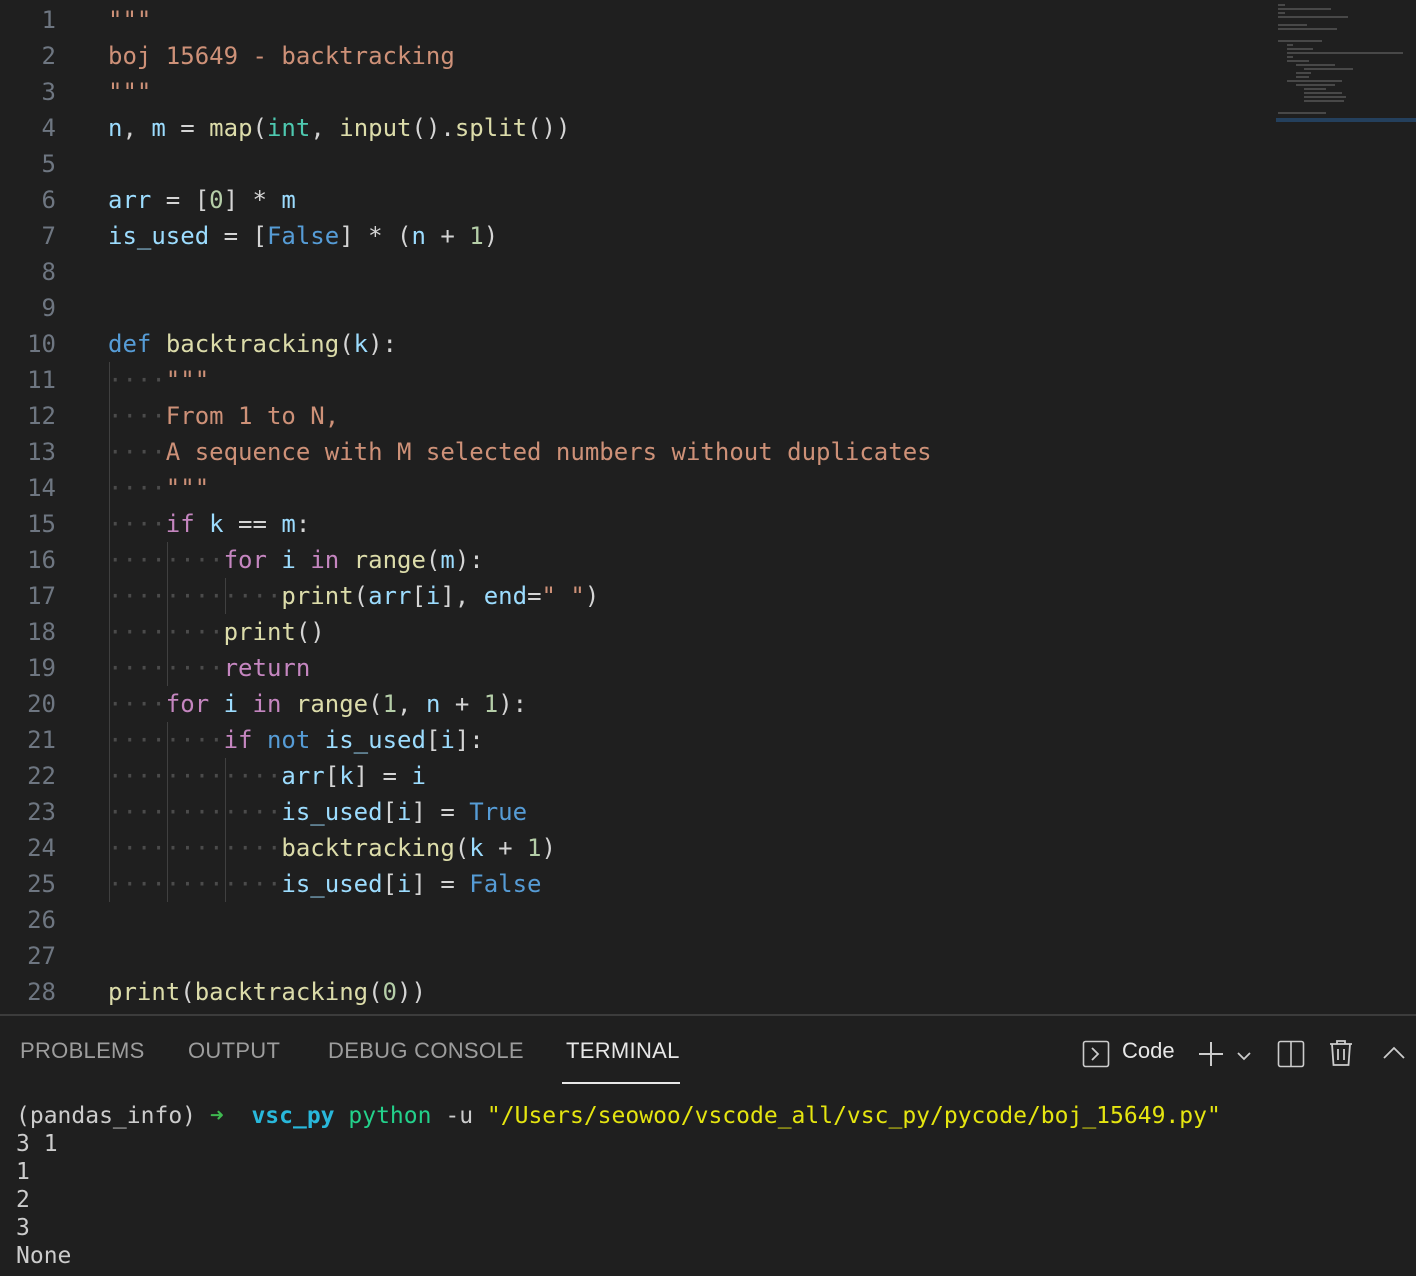 The height and width of the screenshot is (1276, 1416). What do you see at coordinates (635, 704) in the screenshot?
I see `code-line: 20 ····for i in range(1, n + 1):` at bounding box center [635, 704].